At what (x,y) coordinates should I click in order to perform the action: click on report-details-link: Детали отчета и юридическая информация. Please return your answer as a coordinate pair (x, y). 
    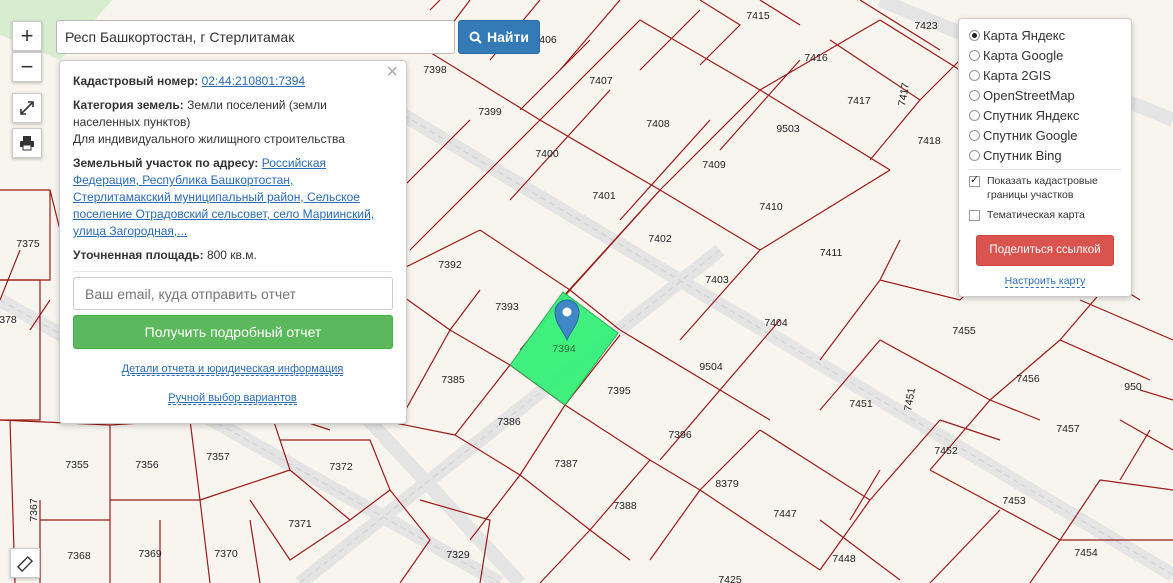
    Looking at the image, I should click on (232, 369).